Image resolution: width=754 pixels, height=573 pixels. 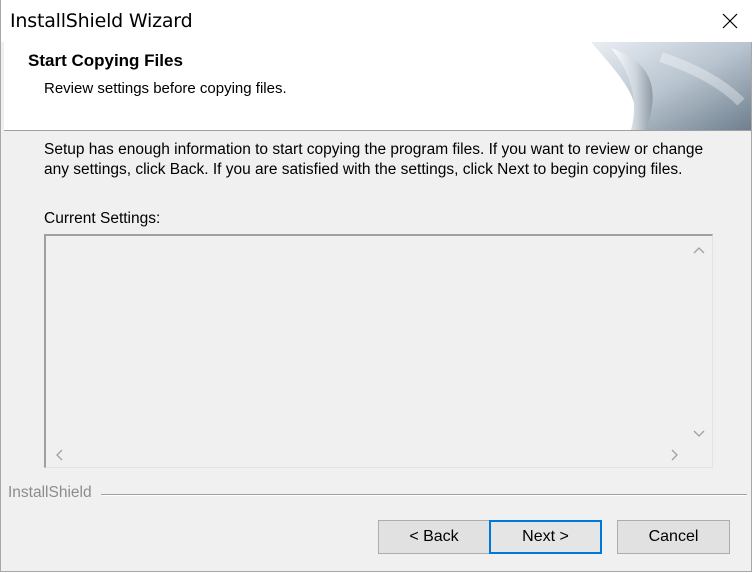 What do you see at coordinates (367, 455) in the screenshot?
I see `horizontal-scrollbar` at bounding box center [367, 455].